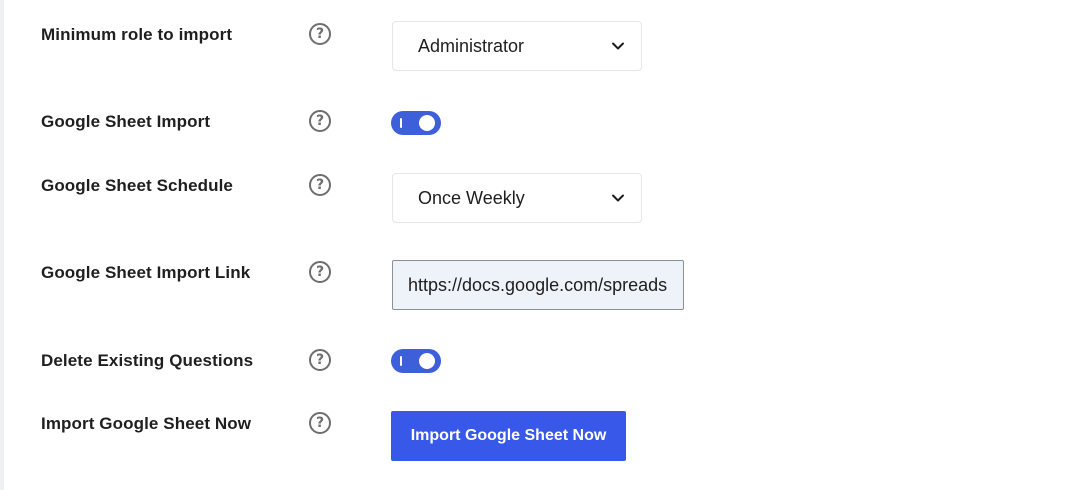  What do you see at coordinates (137, 34) in the screenshot?
I see `setting-label: Minimum role to import` at bounding box center [137, 34].